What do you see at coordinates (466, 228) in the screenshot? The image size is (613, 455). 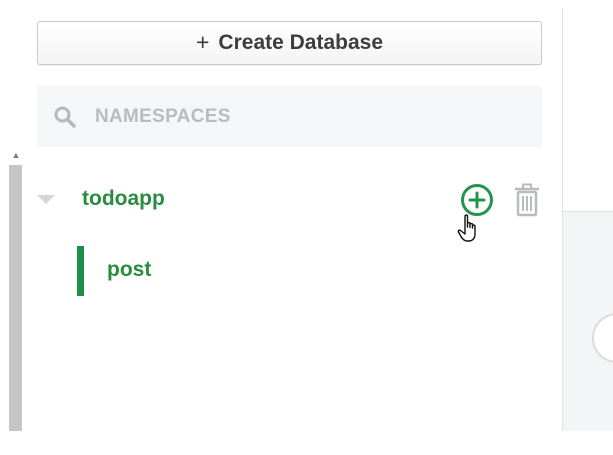 I see `hand-cursor-icon` at bounding box center [466, 228].